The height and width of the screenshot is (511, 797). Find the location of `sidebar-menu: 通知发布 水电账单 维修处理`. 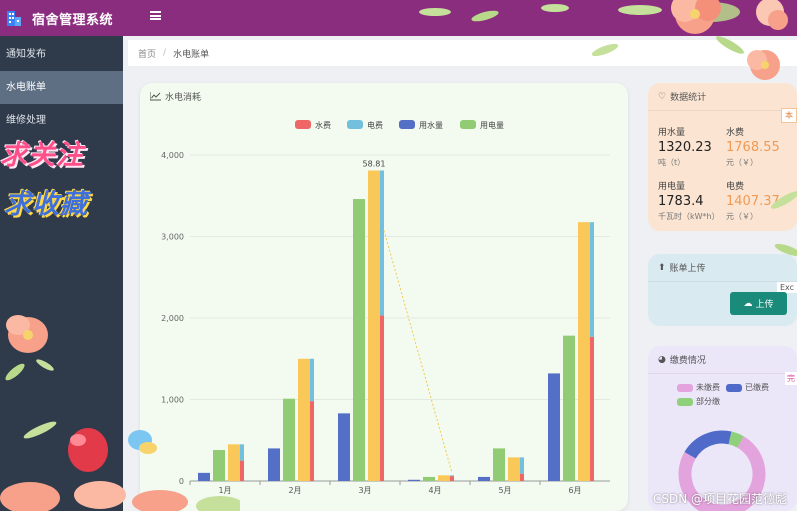

sidebar-menu: 通知发布 水电账单 维修处理 is located at coordinates (61, 87).